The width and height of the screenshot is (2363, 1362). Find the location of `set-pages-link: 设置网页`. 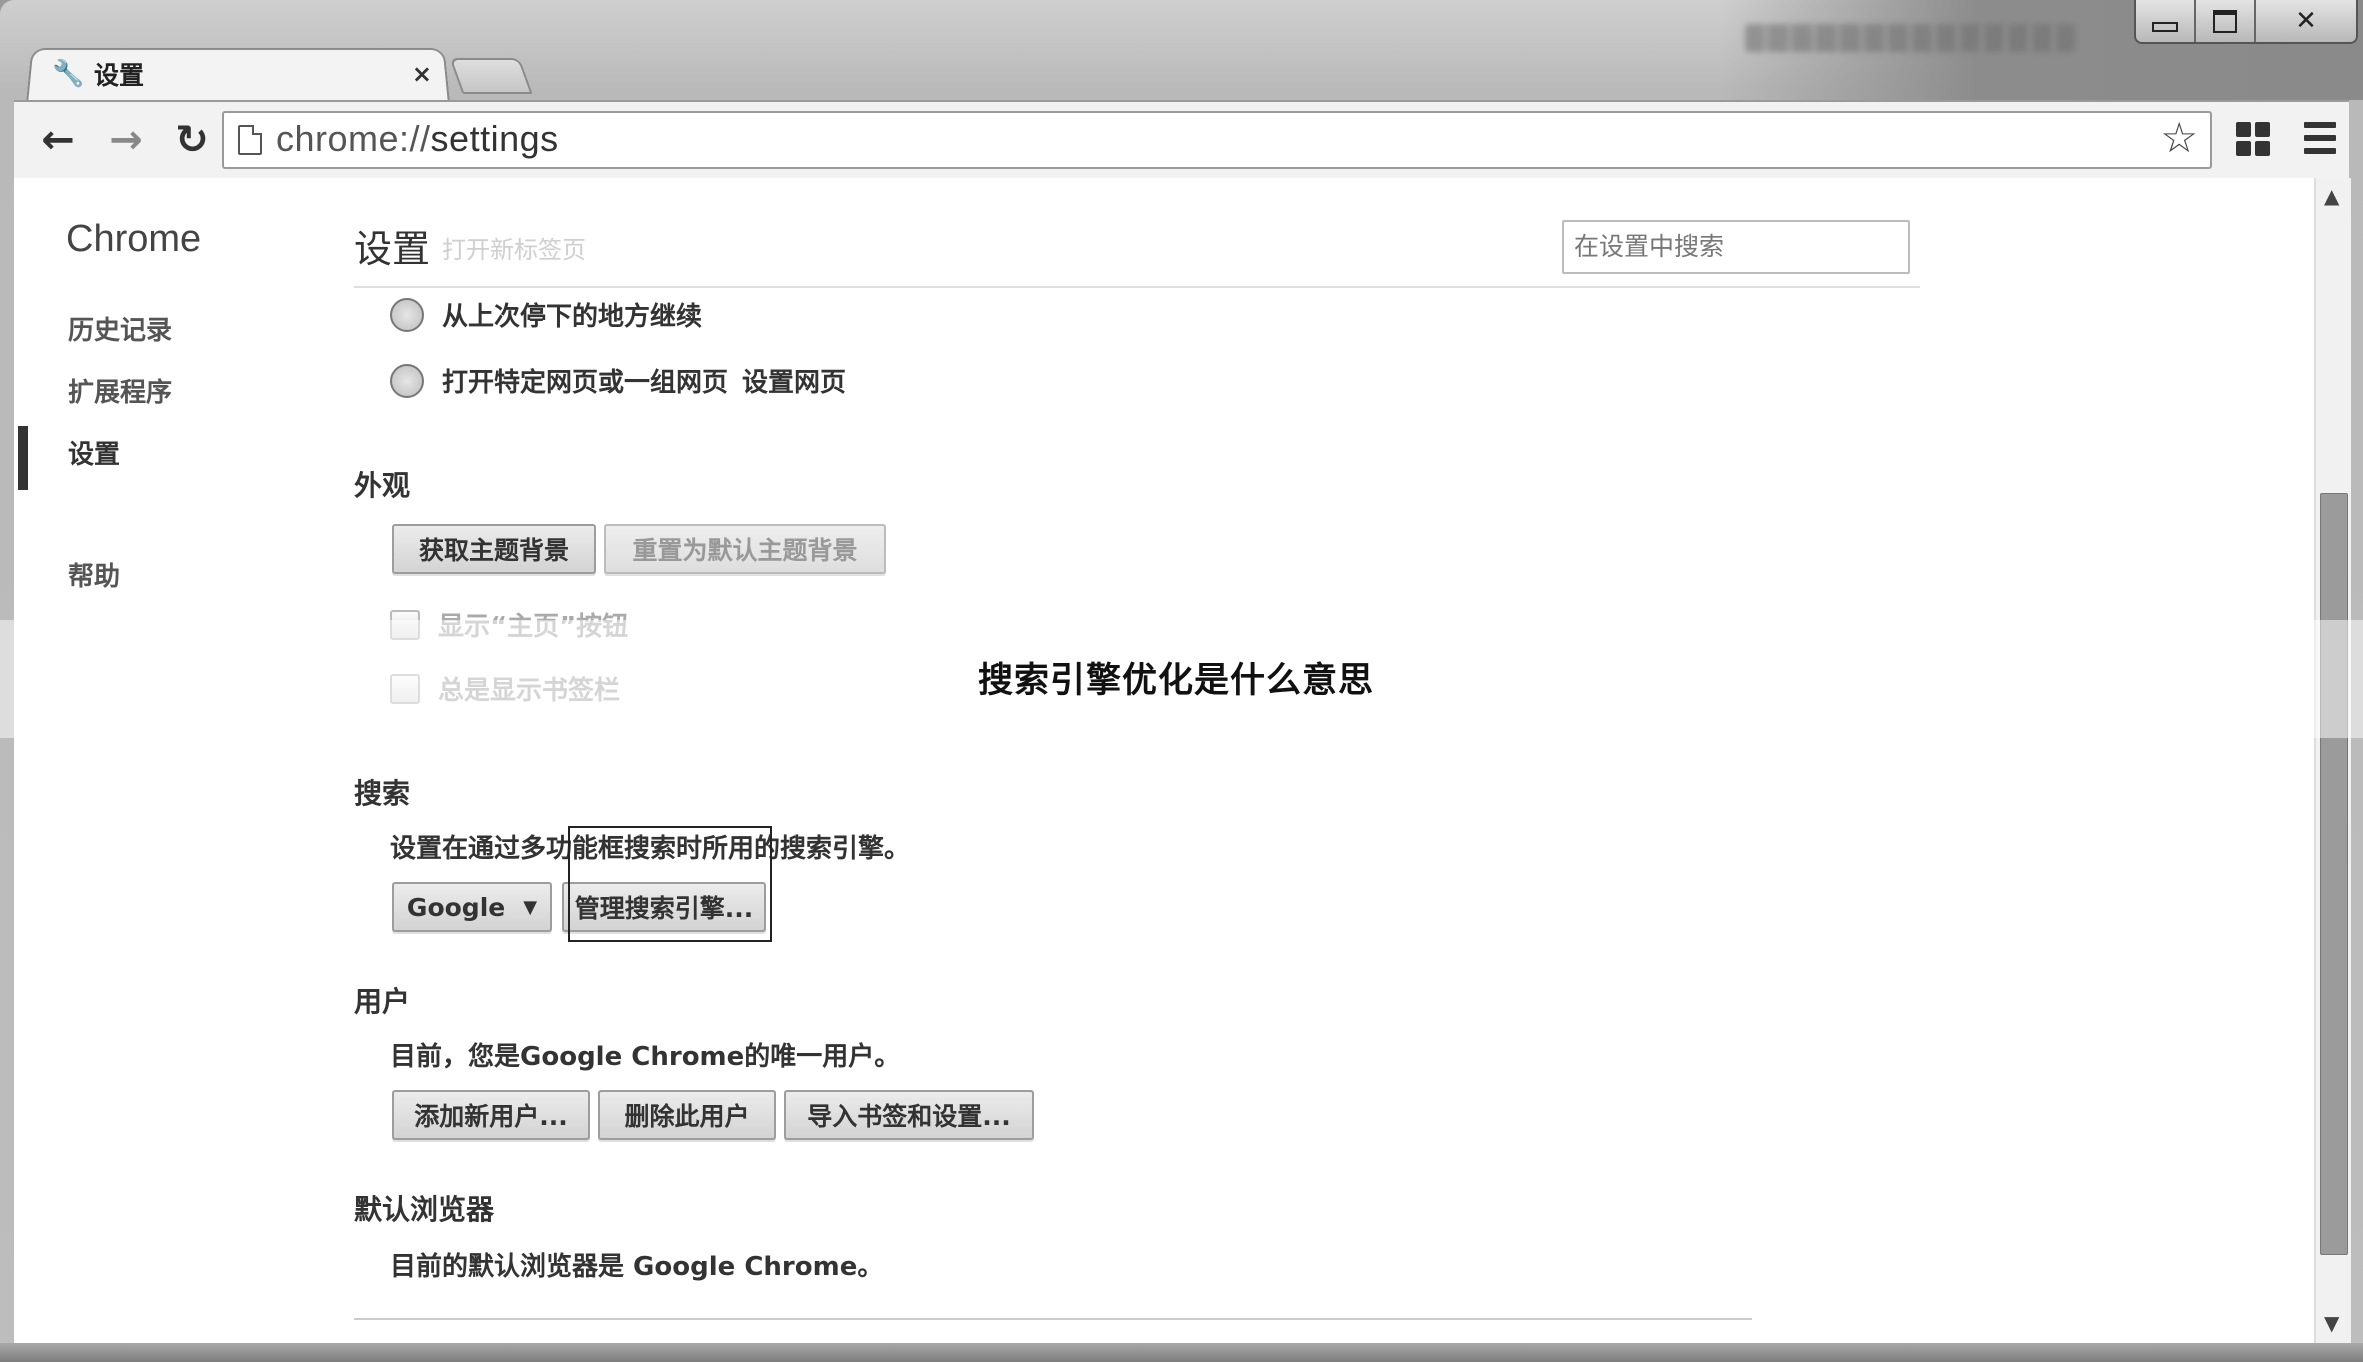

set-pages-link: 设置网页 is located at coordinates (794, 380).